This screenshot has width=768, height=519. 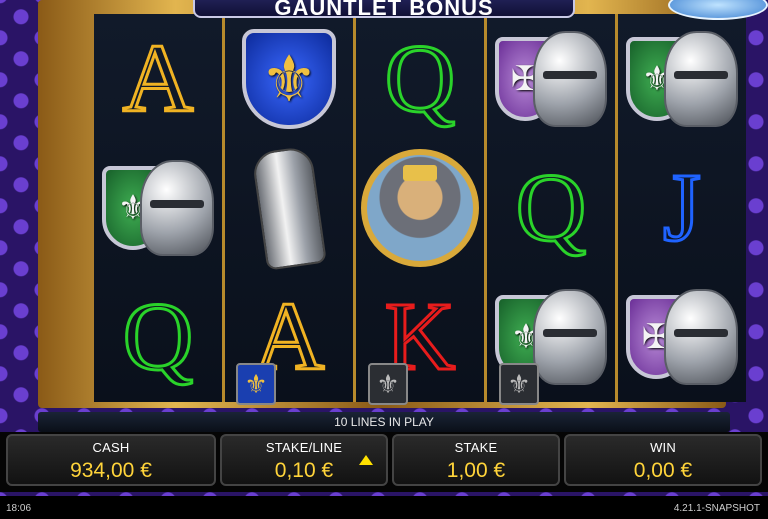 I want to click on win-label: WIN, so click(x=663, y=447).